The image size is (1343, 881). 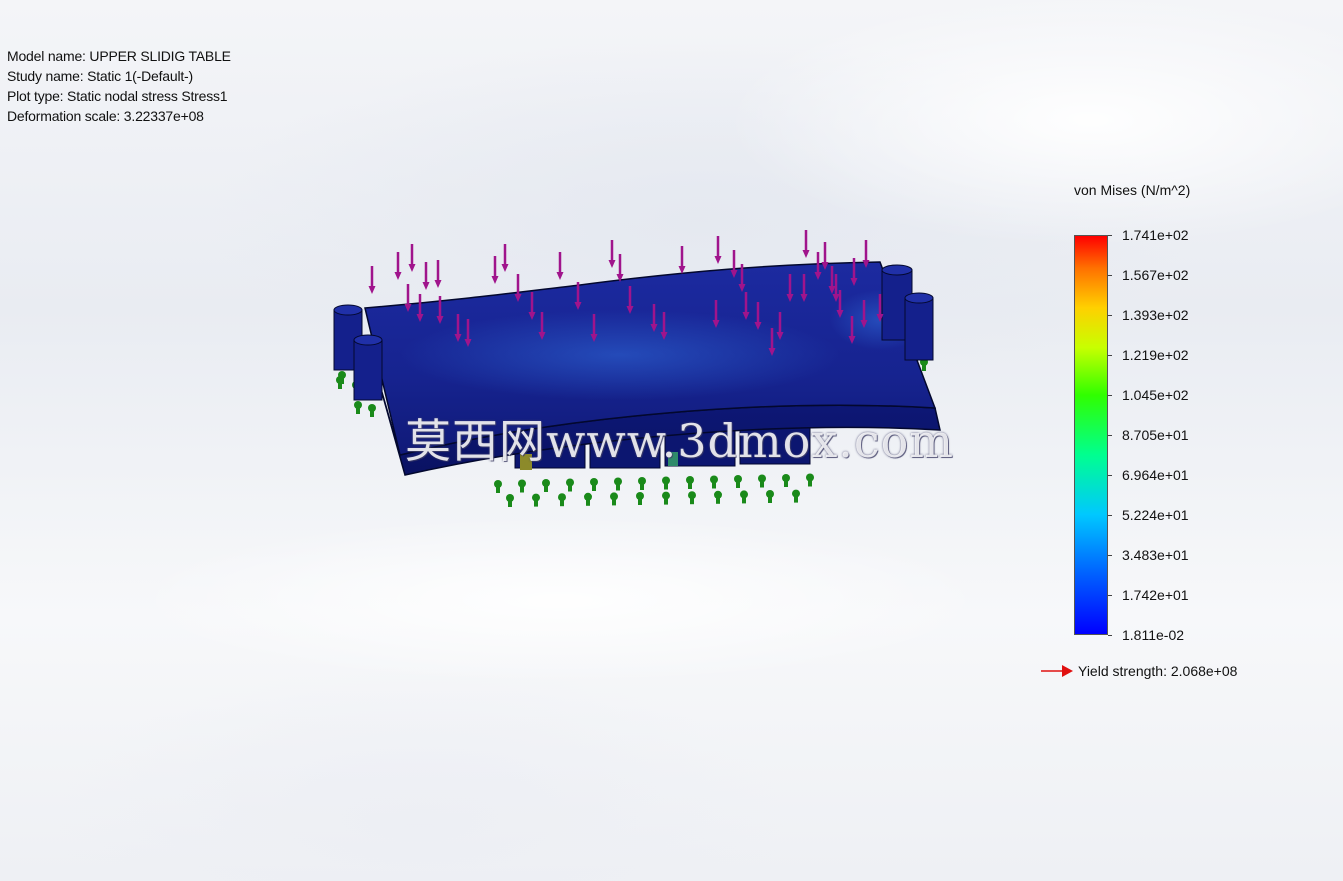 What do you see at coordinates (1091, 435) in the screenshot?
I see `legend-colorbar` at bounding box center [1091, 435].